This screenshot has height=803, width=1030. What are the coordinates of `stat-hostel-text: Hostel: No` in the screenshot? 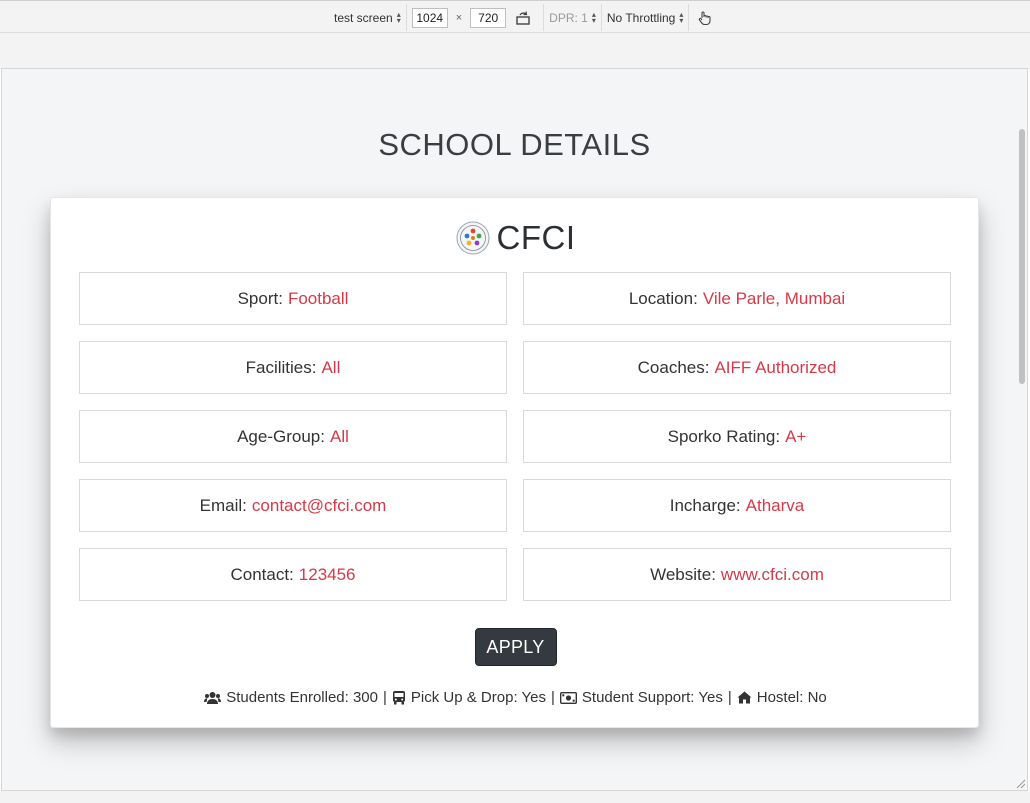 It's located at (791, 697).